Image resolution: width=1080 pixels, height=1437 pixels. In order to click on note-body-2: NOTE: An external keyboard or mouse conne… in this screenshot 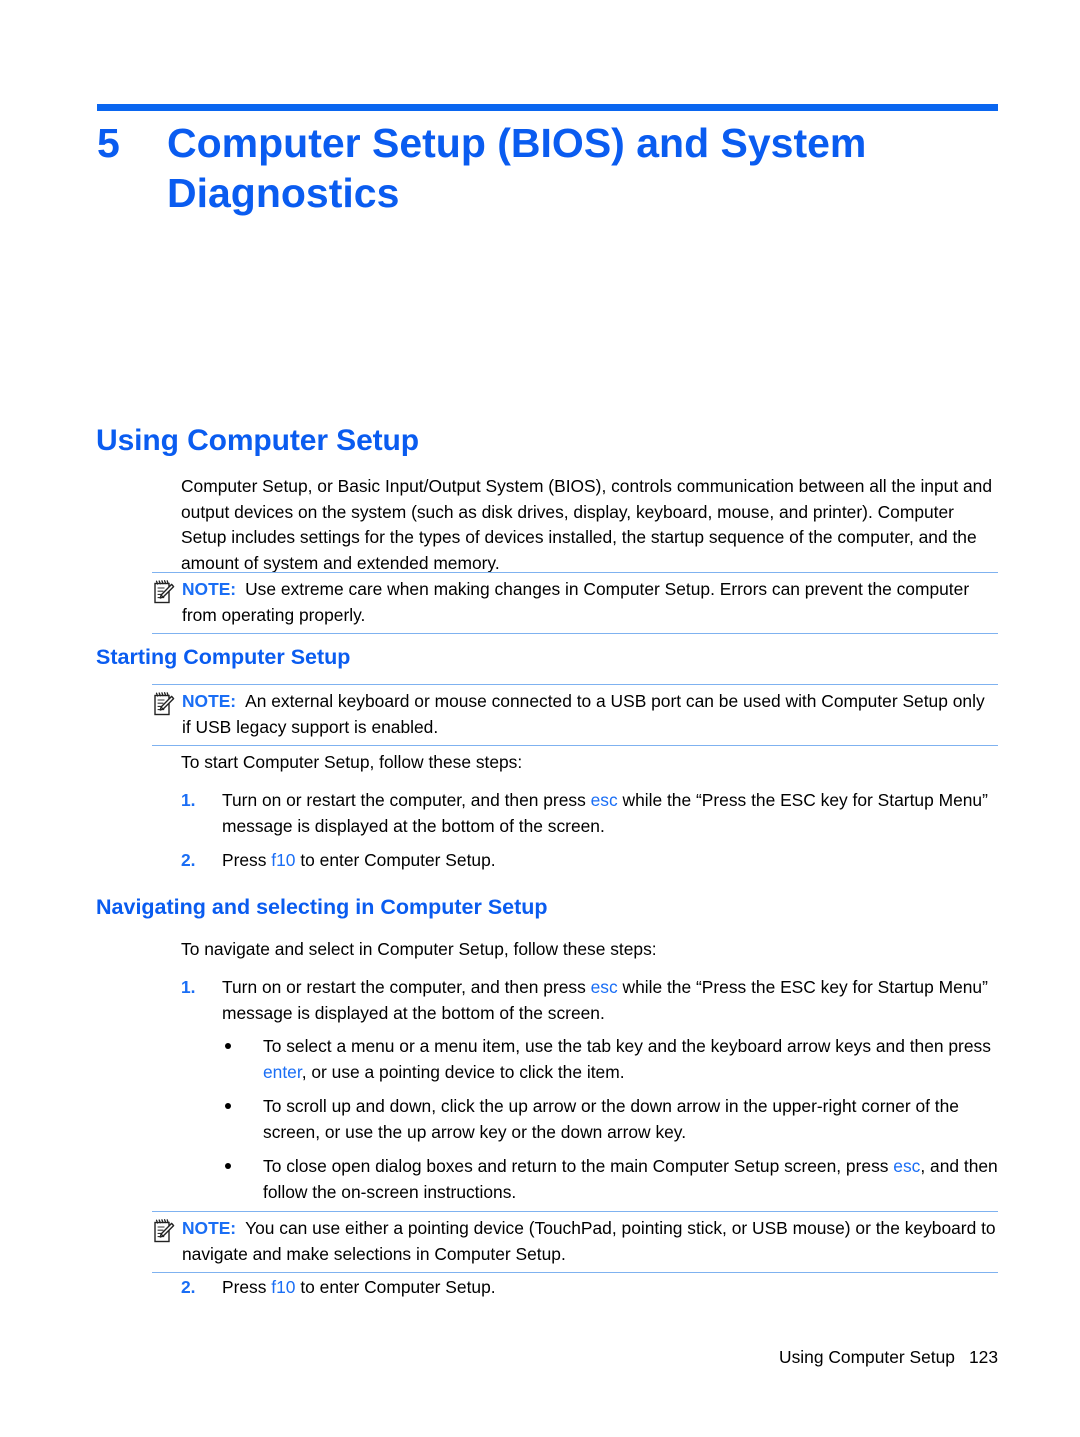, I will do `click(575, 714)`.